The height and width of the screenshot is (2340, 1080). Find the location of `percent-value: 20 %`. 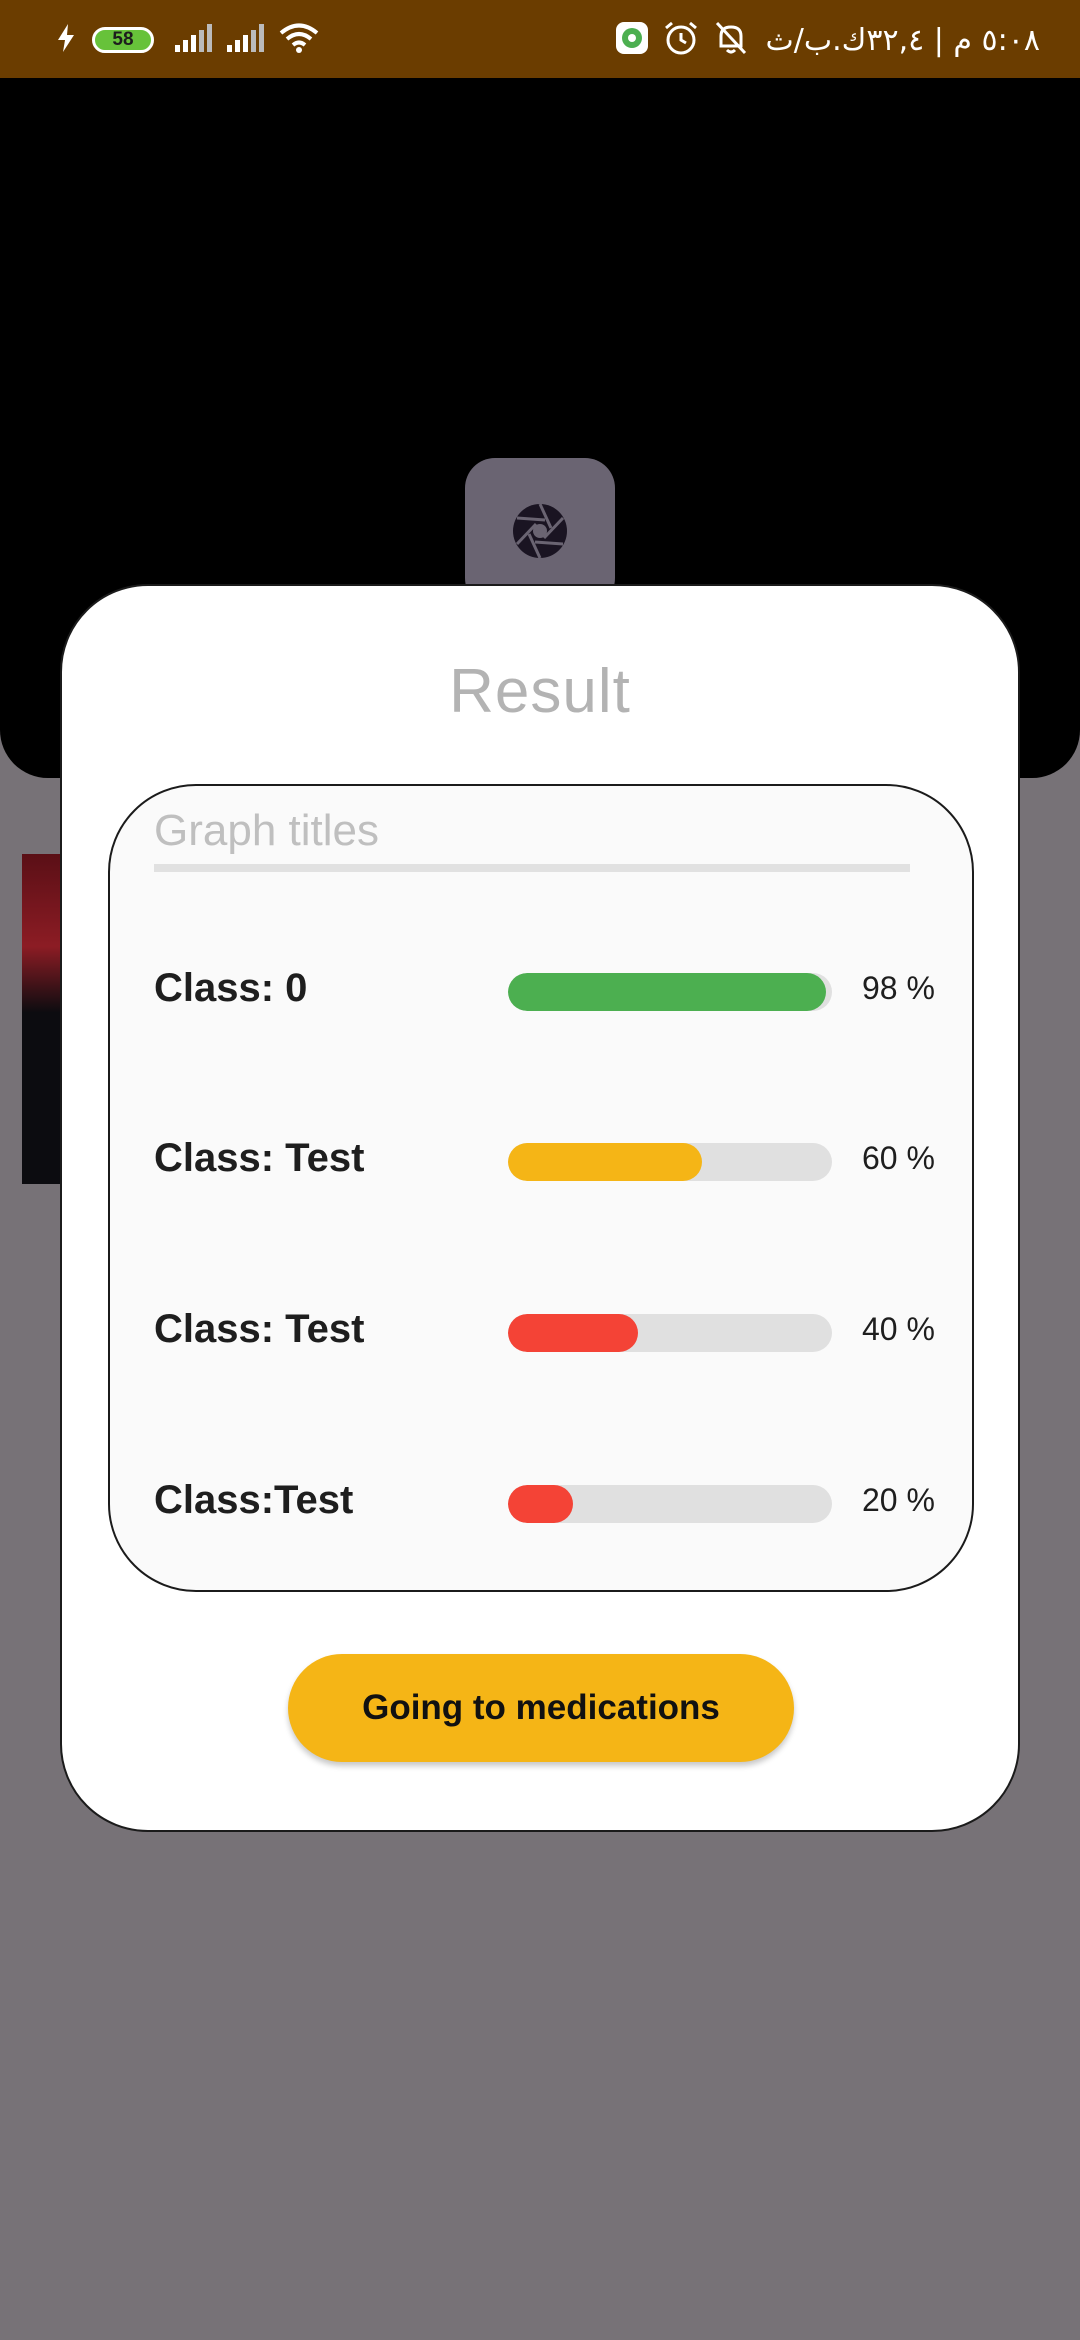

percent-value: 20 % is located at coordinates (898, 1500).